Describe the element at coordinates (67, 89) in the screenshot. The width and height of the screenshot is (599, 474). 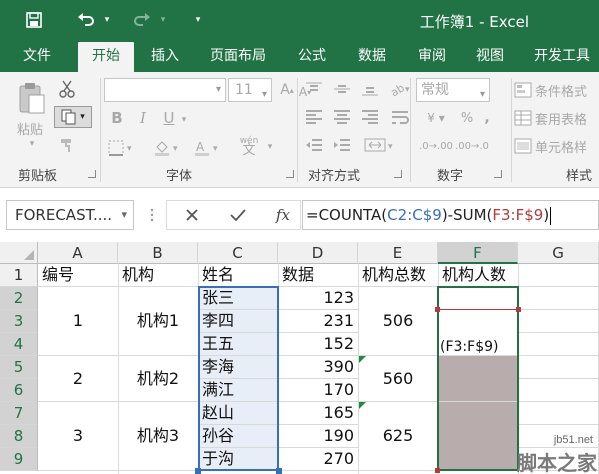
I see `cut-icon` at that location.